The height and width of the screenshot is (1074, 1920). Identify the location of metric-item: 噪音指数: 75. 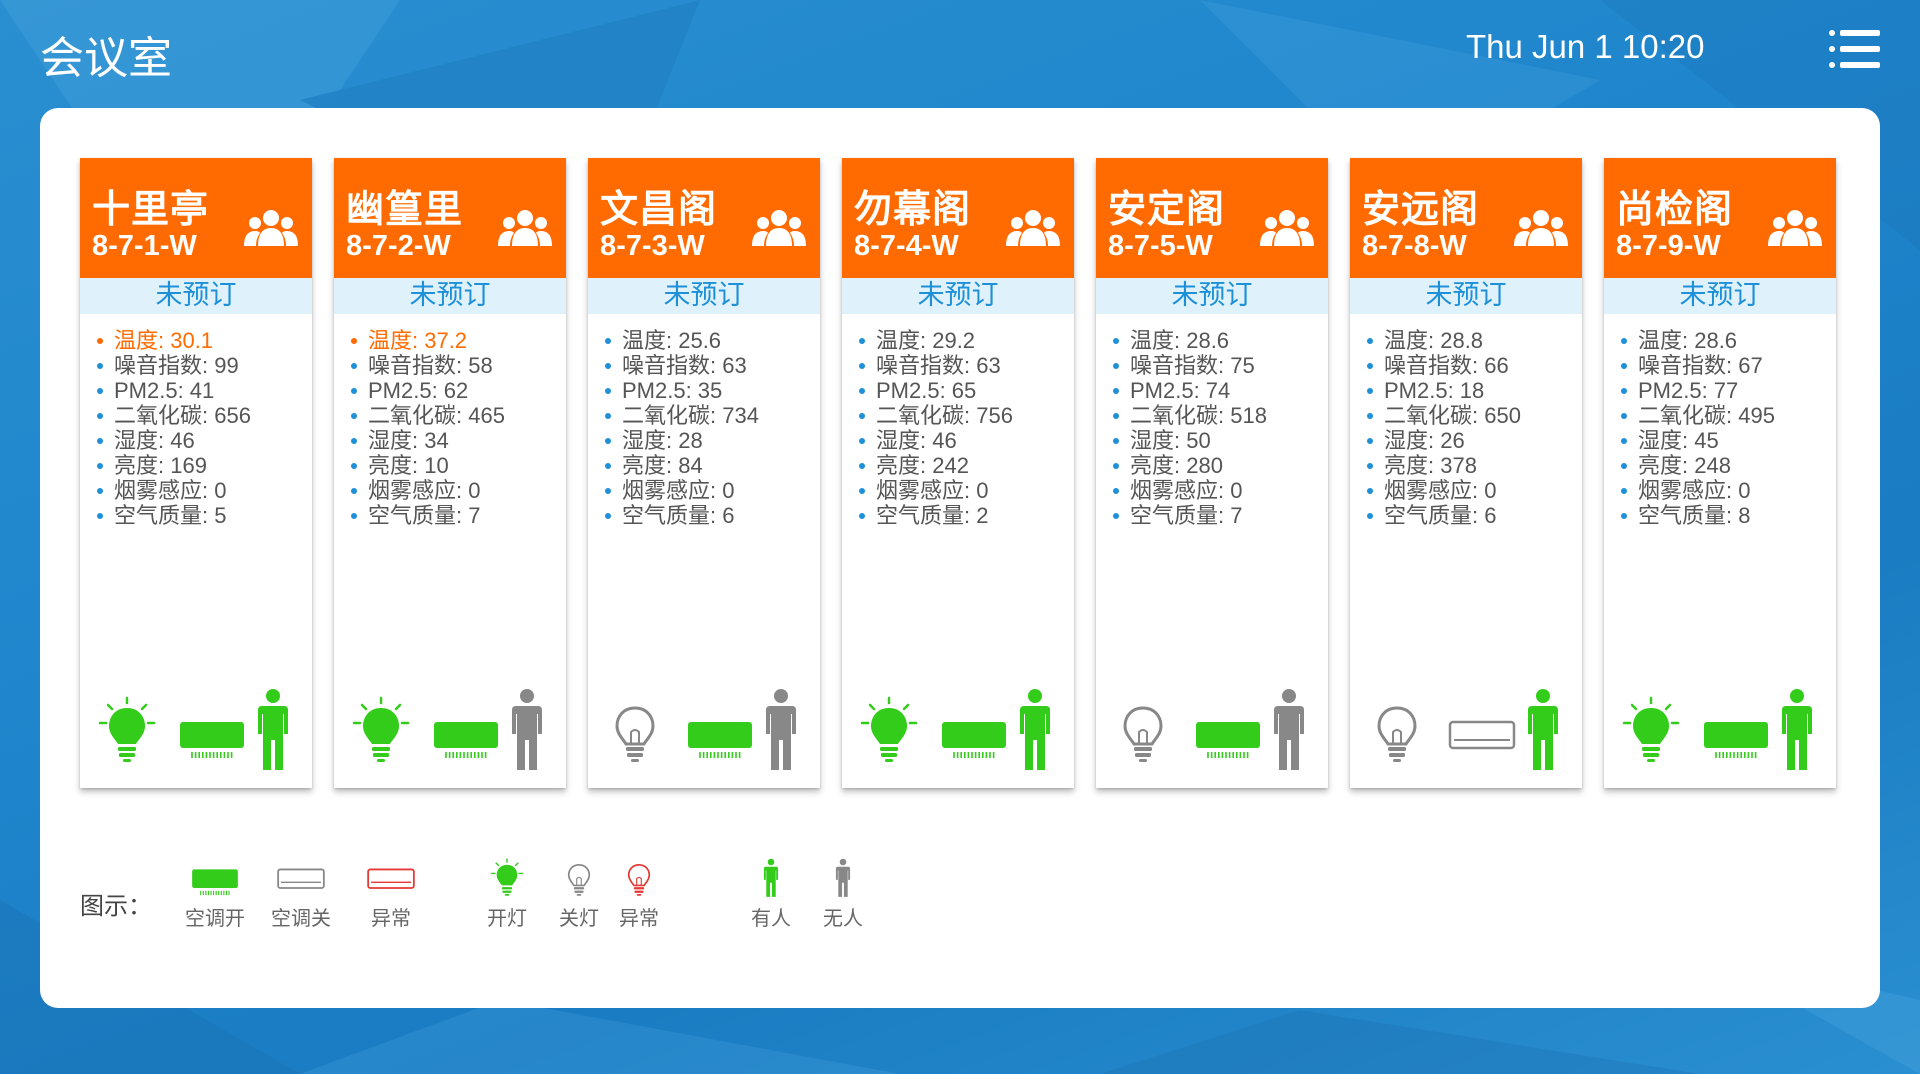
(1219, 365).